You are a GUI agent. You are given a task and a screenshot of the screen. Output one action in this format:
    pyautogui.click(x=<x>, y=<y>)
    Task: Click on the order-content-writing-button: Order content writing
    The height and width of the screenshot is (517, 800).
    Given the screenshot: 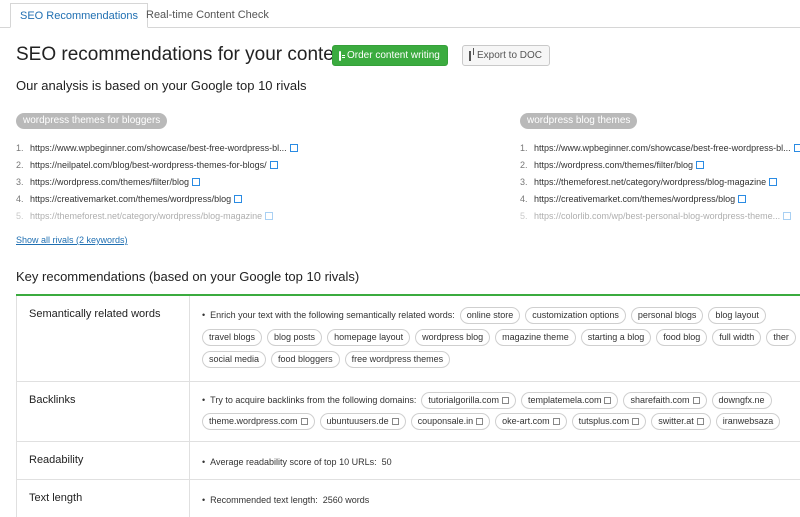 What is the action you would take?
    pyautogui.click(x=390, y=55)
    